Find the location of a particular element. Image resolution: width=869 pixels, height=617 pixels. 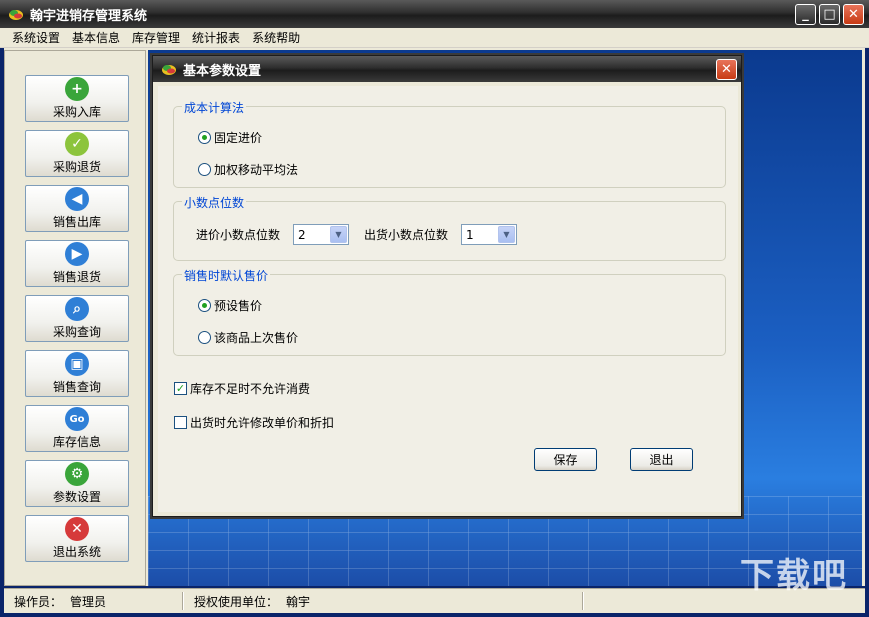

radio-preset-price: 预设售价 is located at coordinates (230, 305).